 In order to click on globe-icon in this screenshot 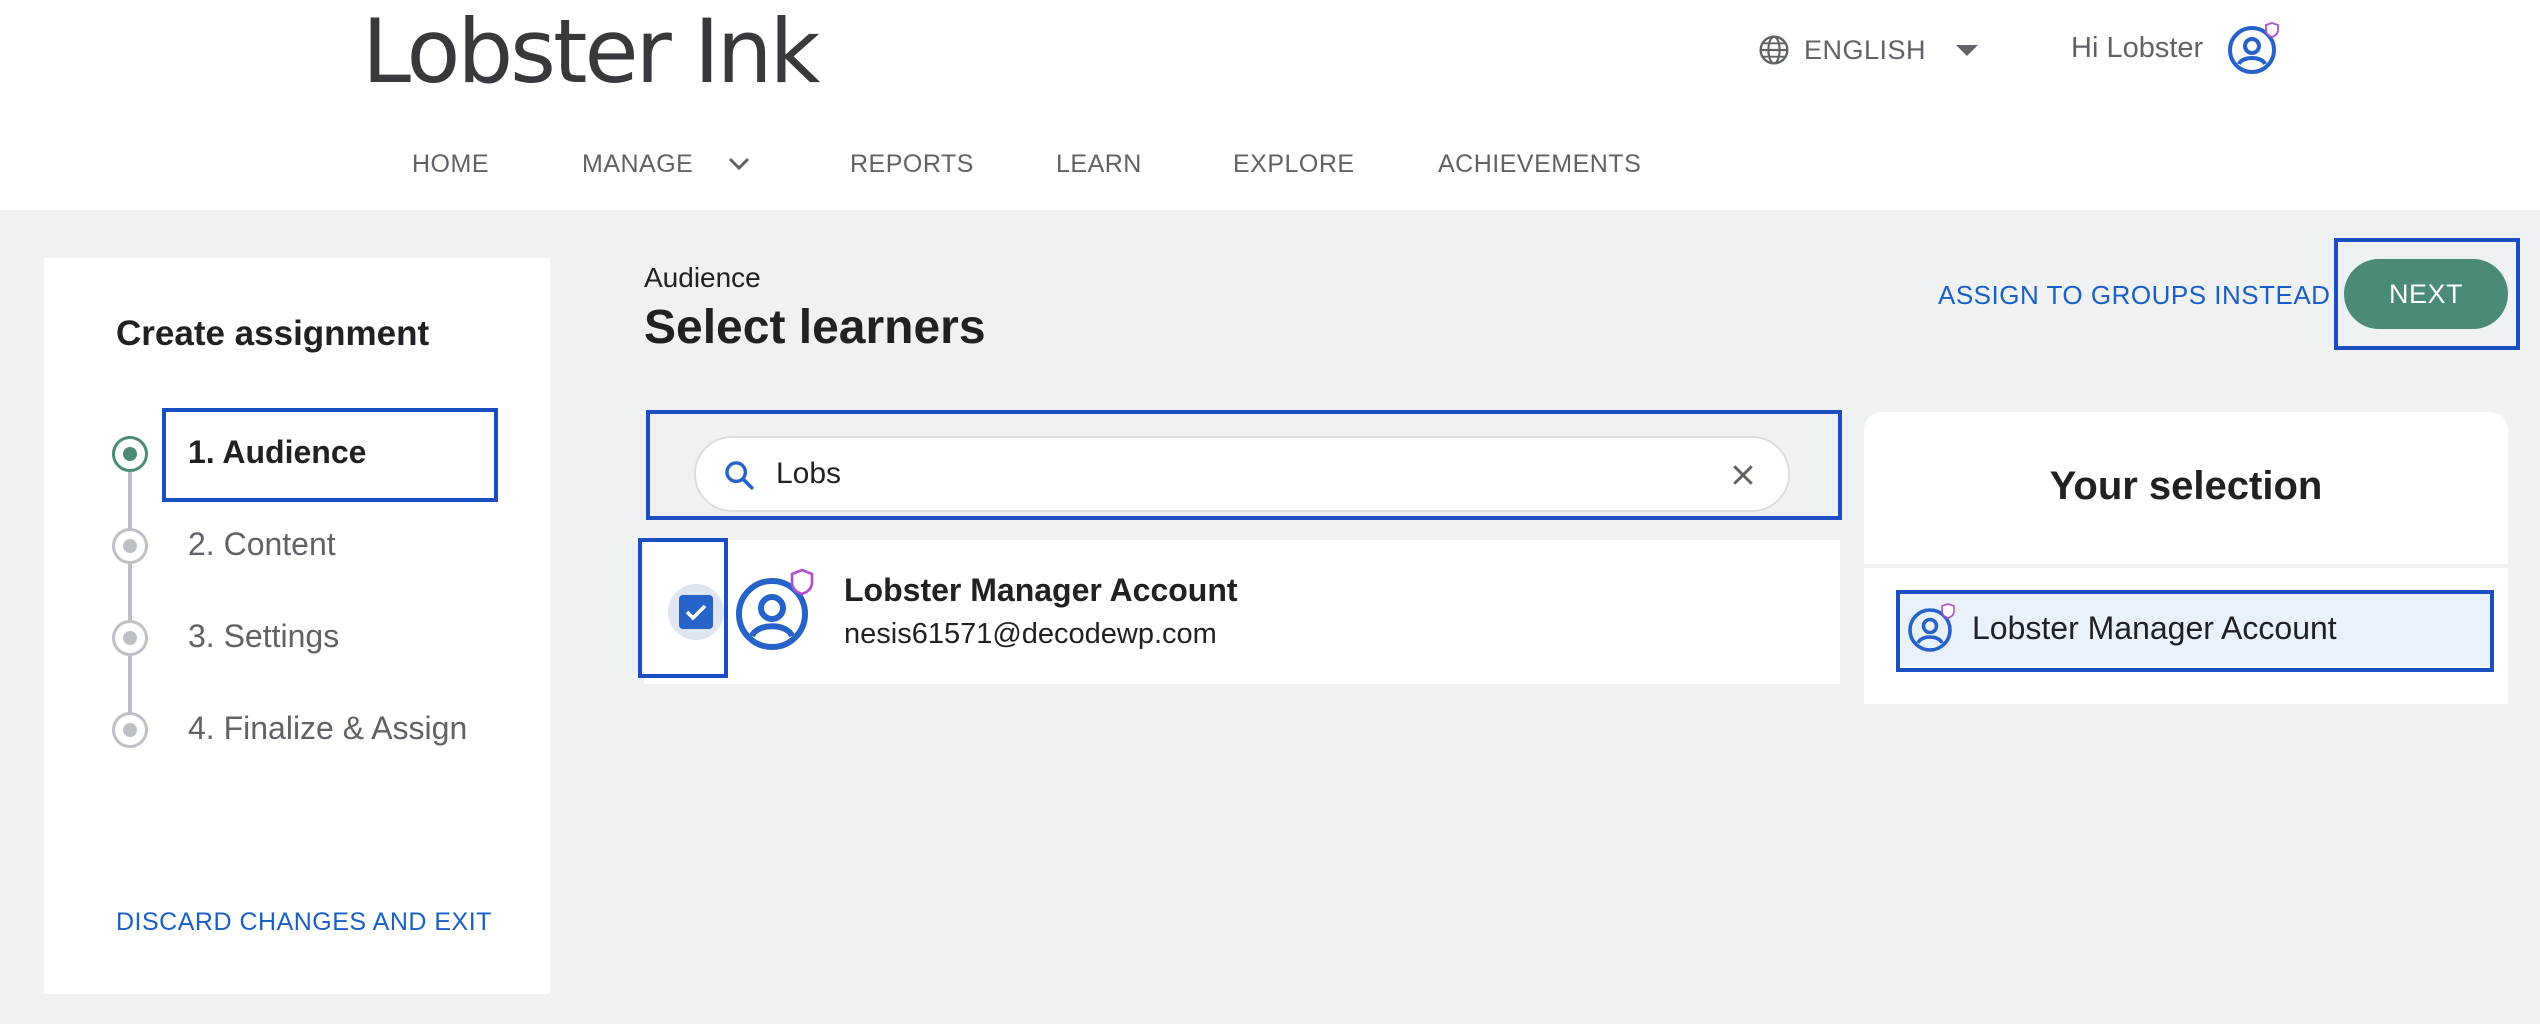, I will do `click(1774, 50)`.